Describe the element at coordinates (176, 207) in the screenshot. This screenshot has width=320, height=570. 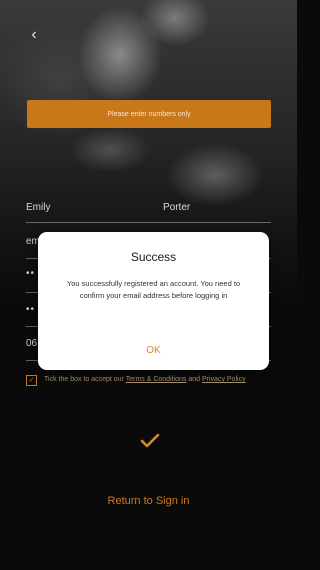
I see `last-name-field: Porter` at that location.